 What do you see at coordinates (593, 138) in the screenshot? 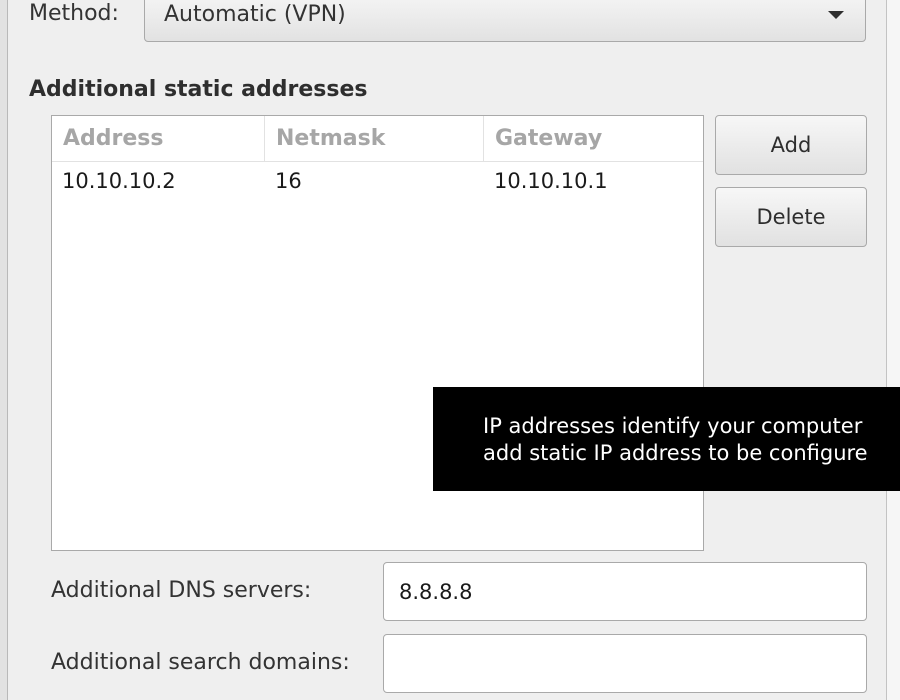
I see `column-header-gateway: Gateway` at bounding box center [593, 138].